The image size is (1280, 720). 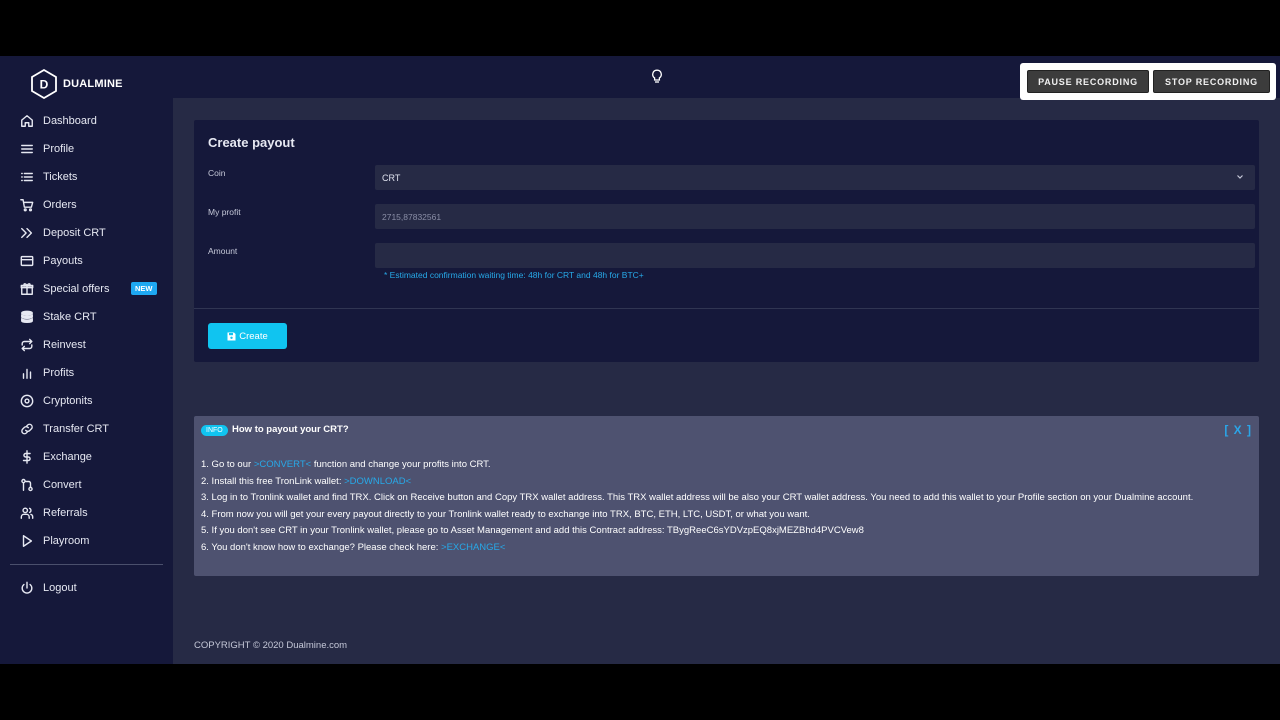 What do you see at coordinates (144, 288) in the screenshot?
I see `new-badge: NEW` at bounding box center [144, 288].